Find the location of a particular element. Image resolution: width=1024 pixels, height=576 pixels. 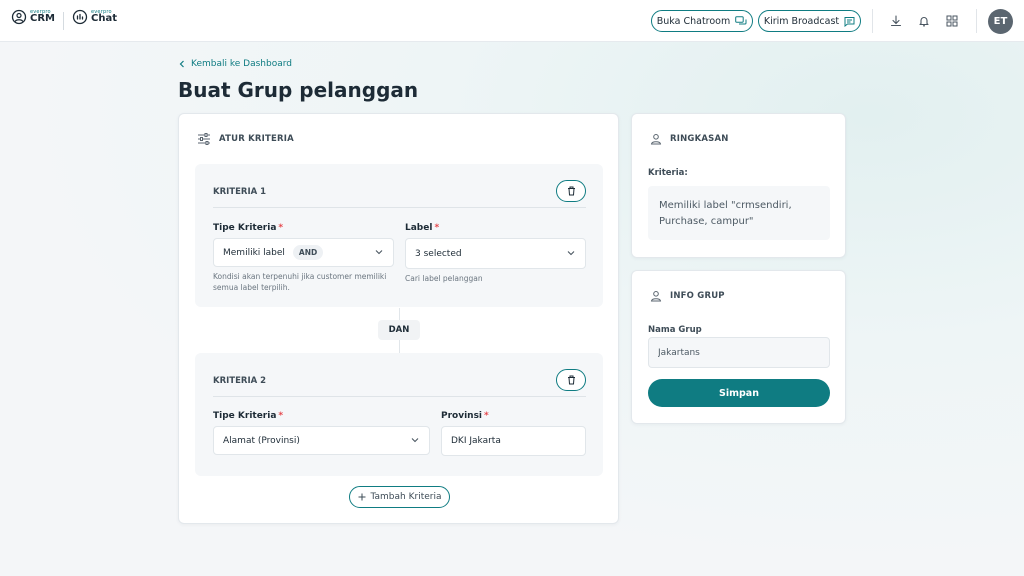

group-name-label: Nama Grup is located at coordinates (675, 330).